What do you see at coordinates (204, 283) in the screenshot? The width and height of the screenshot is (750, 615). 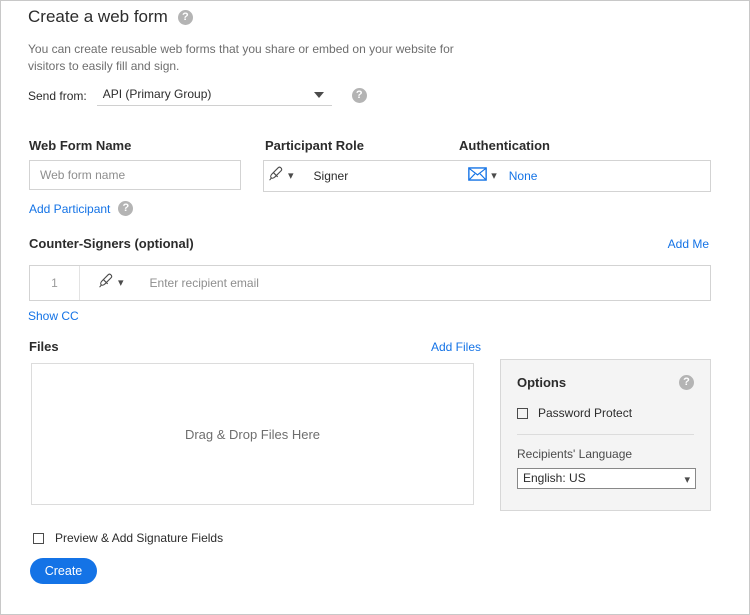 I see `counter-signer-email-input: Enter recipient email` at bounding box center [204, 283].